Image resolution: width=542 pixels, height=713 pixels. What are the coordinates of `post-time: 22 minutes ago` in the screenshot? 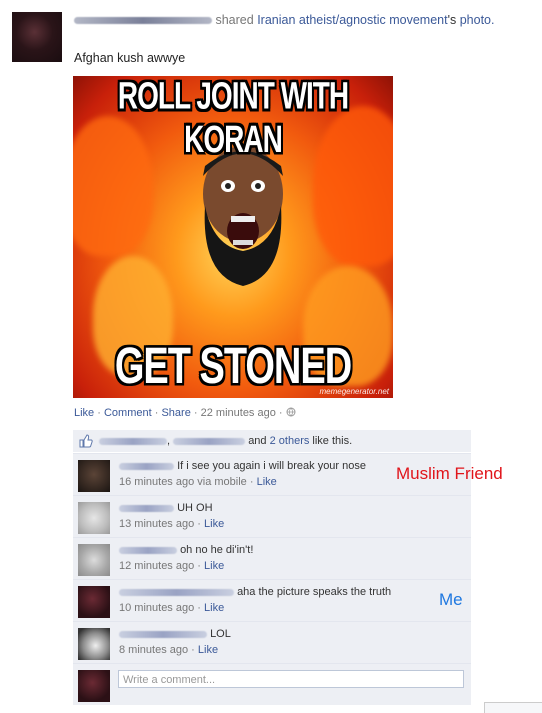 It's located at (238, 413).